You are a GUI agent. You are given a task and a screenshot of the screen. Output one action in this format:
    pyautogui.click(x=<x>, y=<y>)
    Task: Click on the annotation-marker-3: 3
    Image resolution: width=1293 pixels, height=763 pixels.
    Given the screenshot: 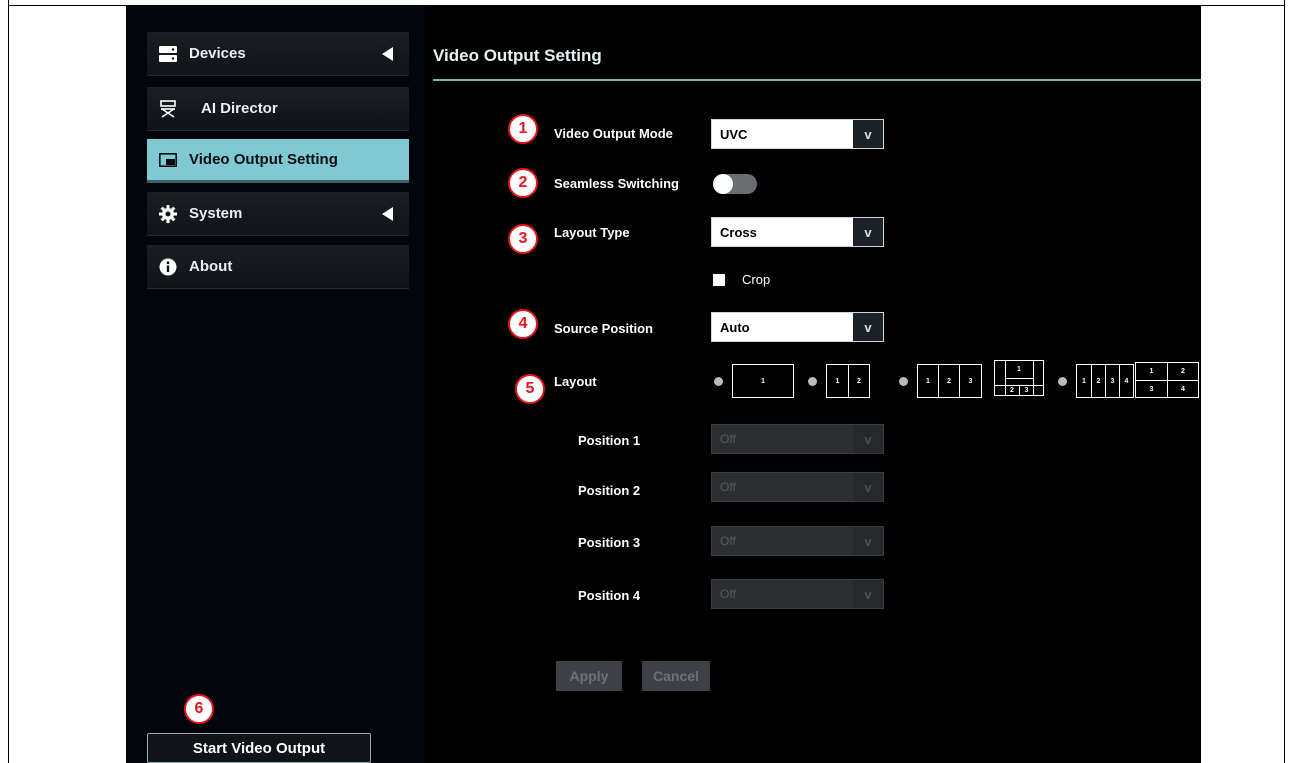 What is the action you would take?
    pyautogui.click(x=523, y=239)
    